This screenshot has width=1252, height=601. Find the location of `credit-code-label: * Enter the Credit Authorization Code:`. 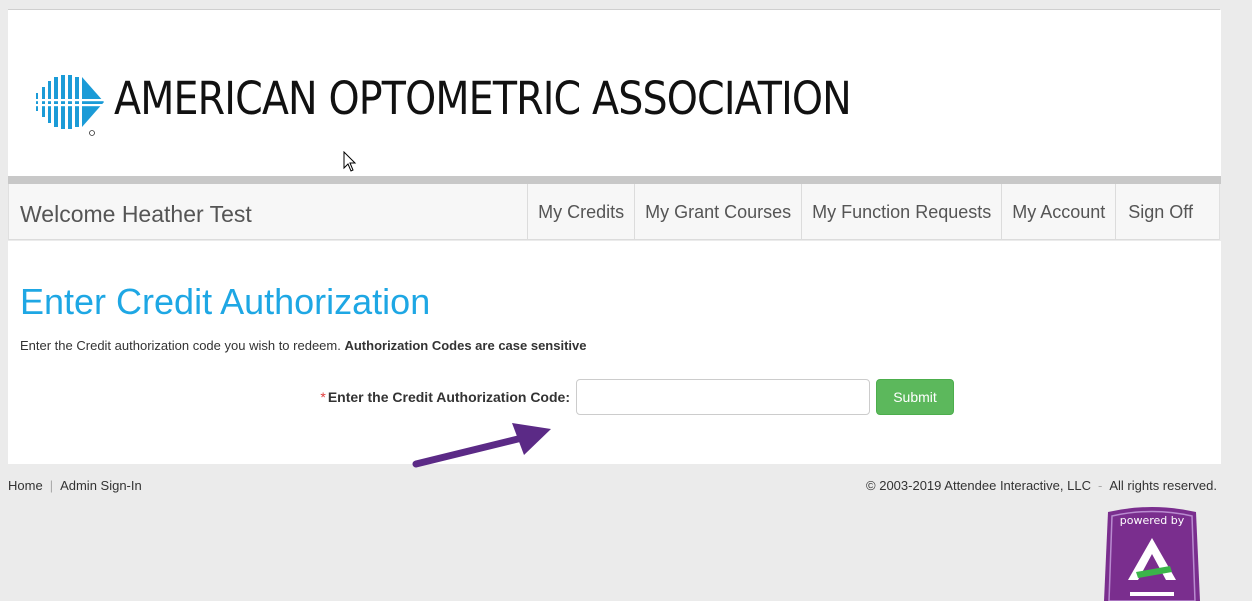

credit-code-label: * Enter the Credit Authorization Code: is located at coordinates (445, 397).